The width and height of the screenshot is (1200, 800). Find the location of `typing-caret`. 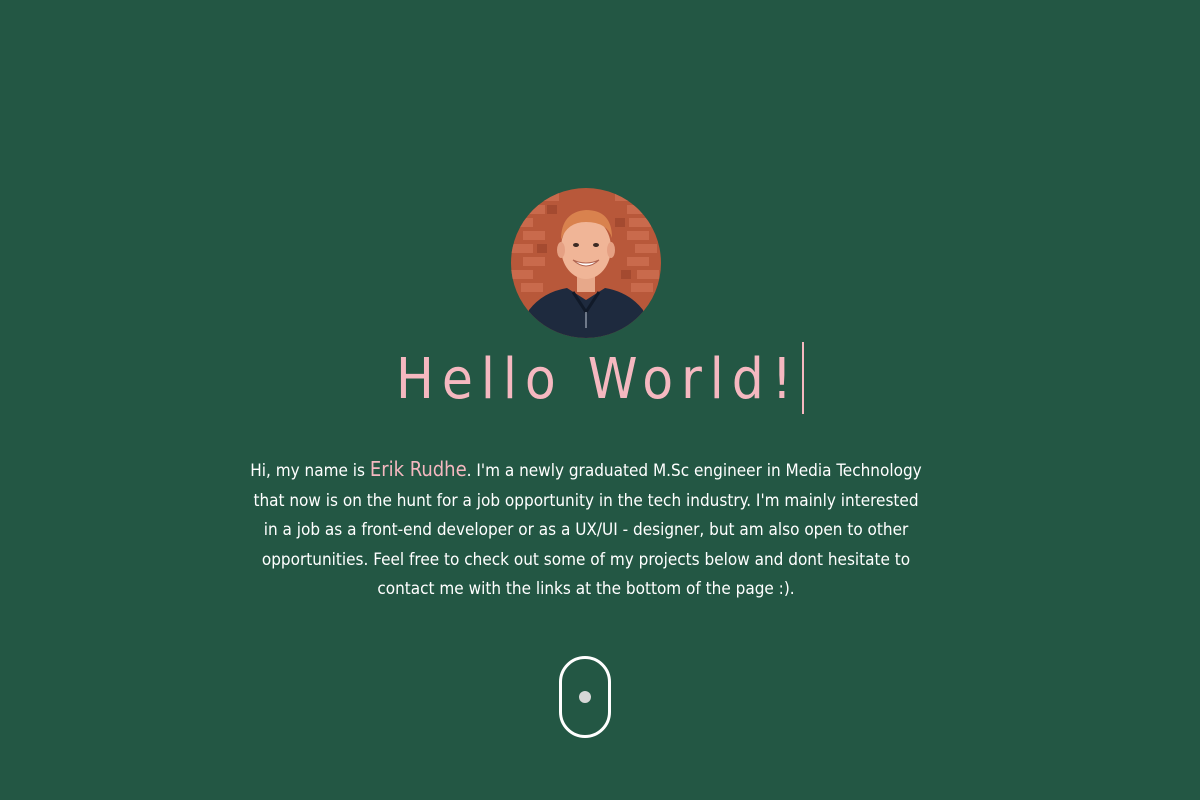

typing-caret is located at coordinates (802, 378).